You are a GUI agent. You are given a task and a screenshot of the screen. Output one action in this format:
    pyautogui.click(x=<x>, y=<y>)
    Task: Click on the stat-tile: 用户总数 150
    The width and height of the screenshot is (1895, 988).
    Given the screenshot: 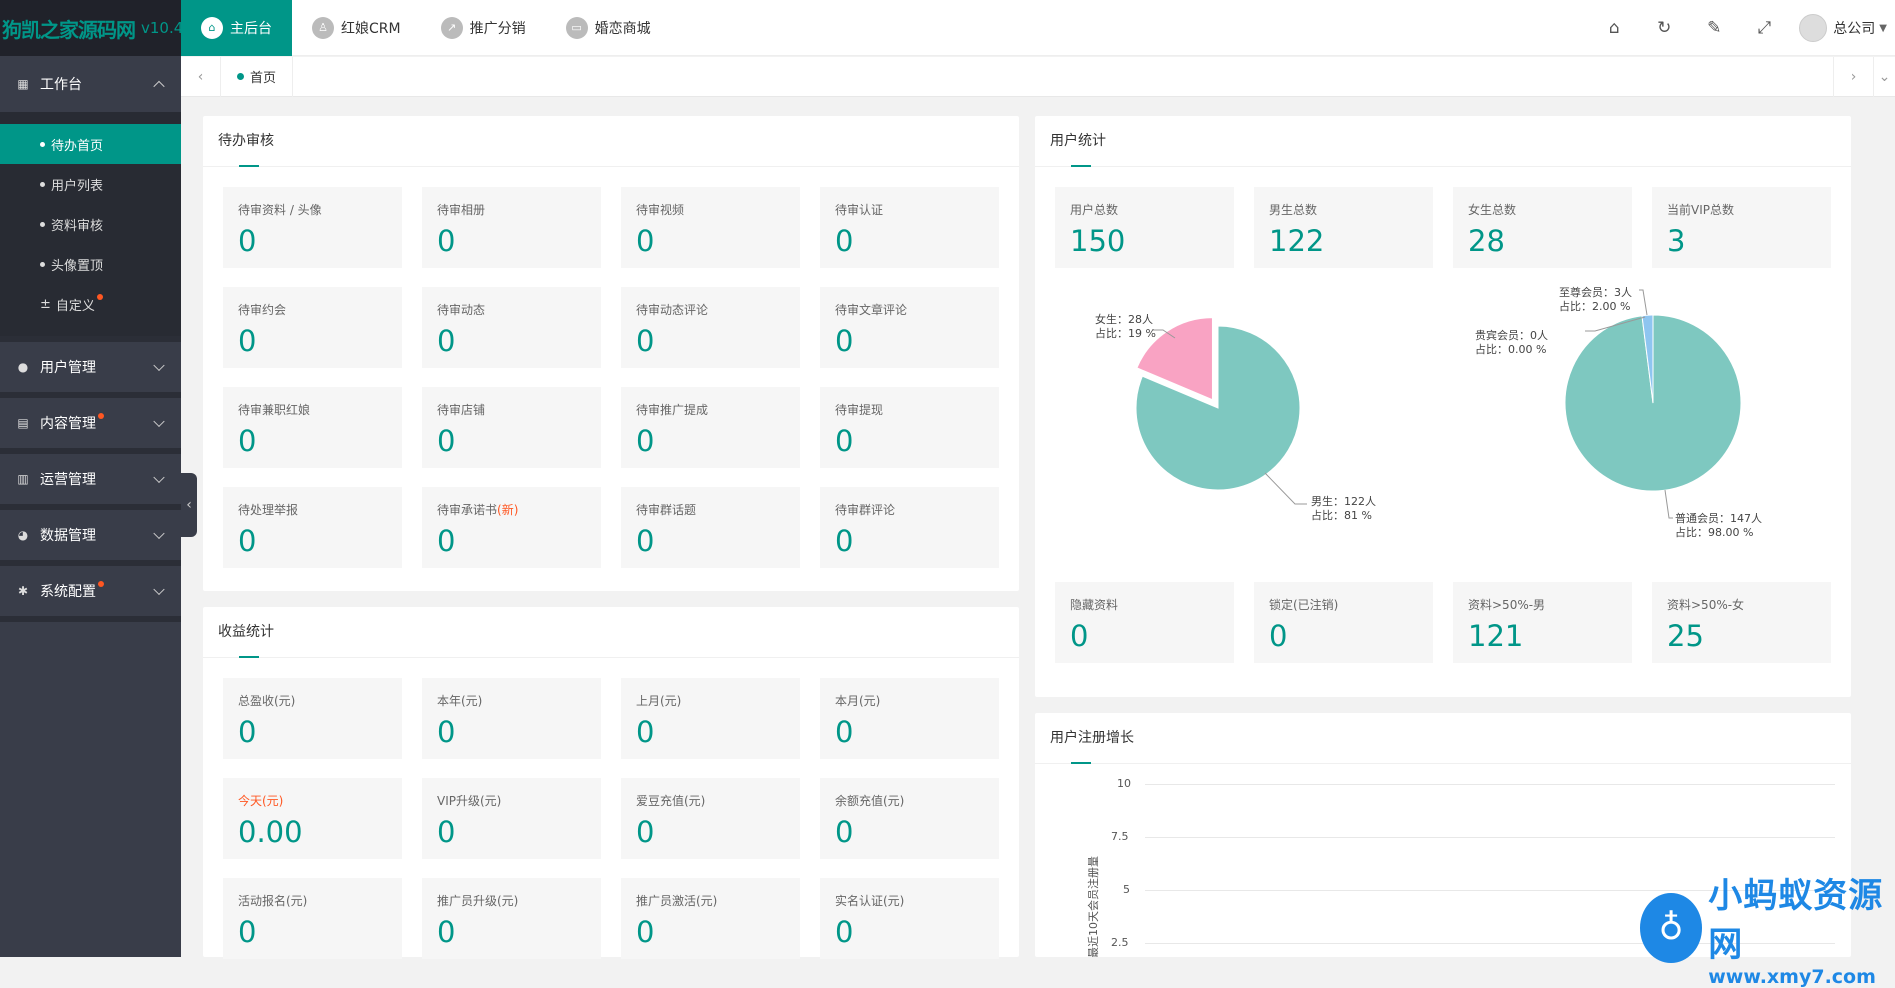 What is the action you would take?
    pyautogui.click(x=1144, y=227)
    